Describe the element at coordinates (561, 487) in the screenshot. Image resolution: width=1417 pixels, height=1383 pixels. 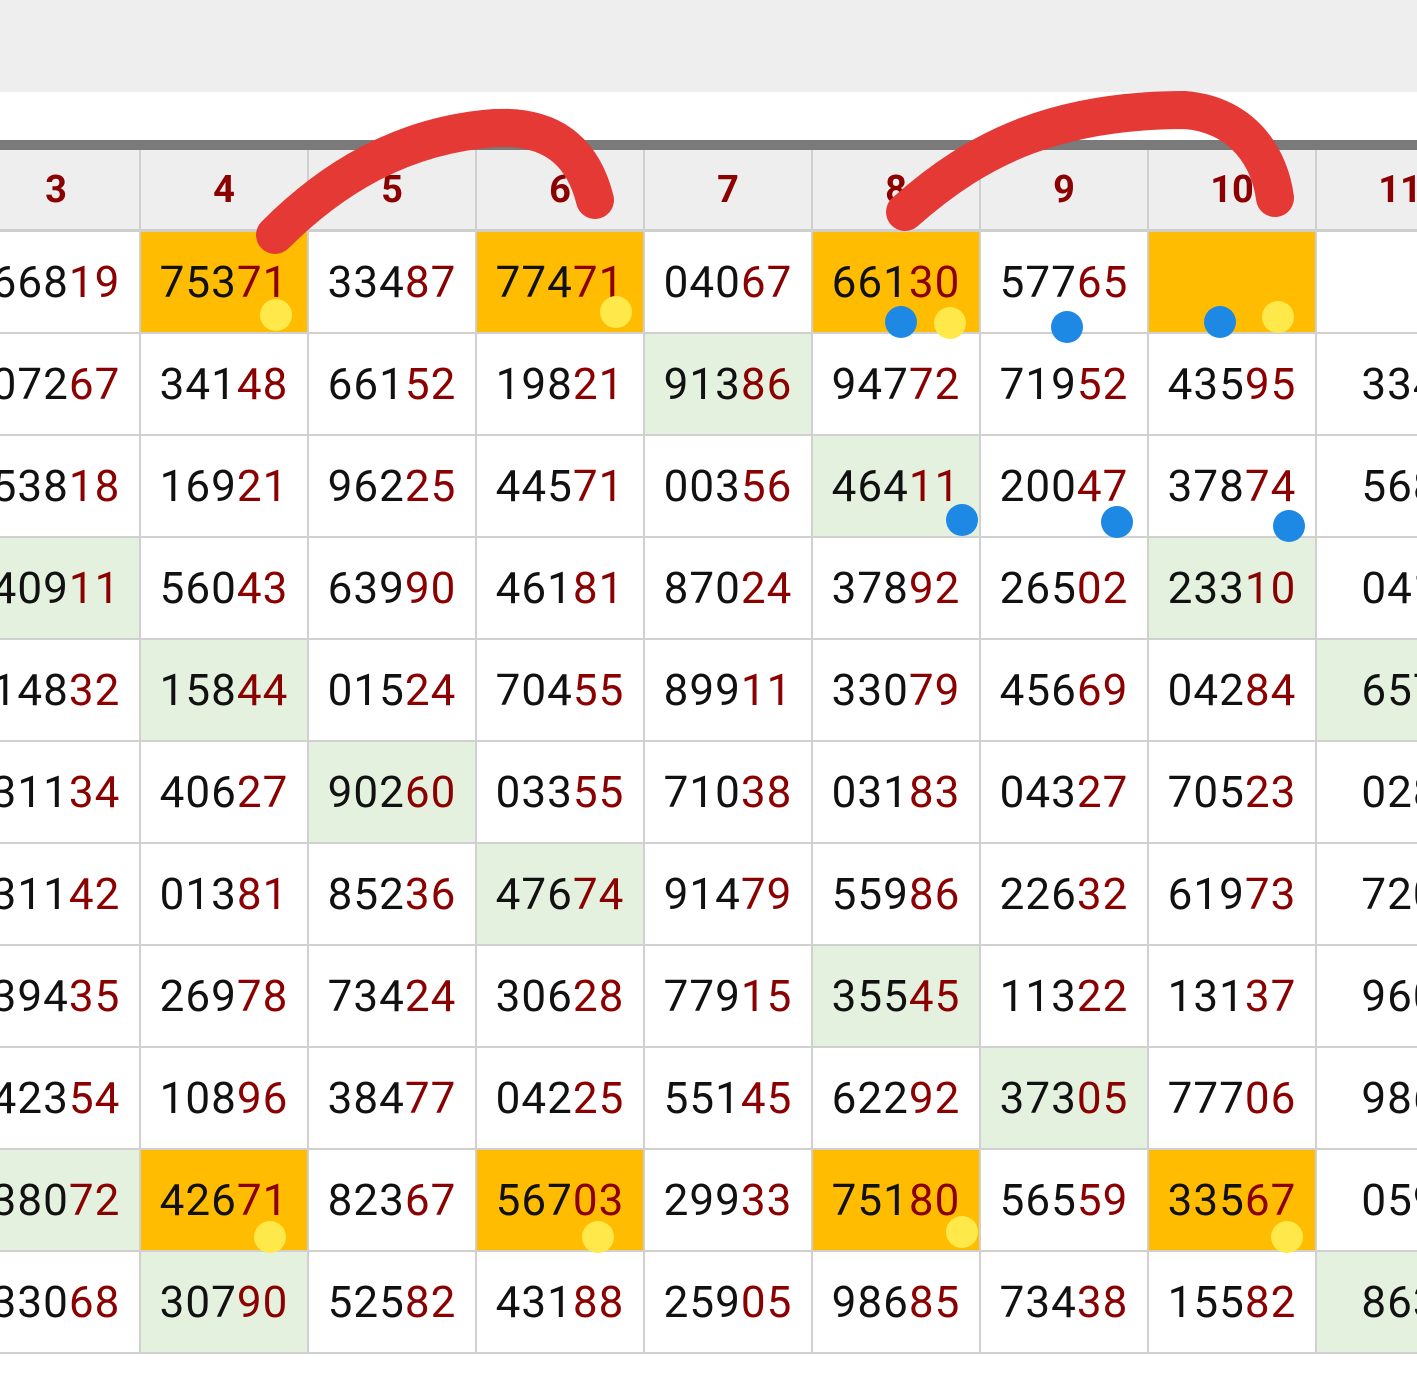
I see `table-cell: 445 71` at that location.